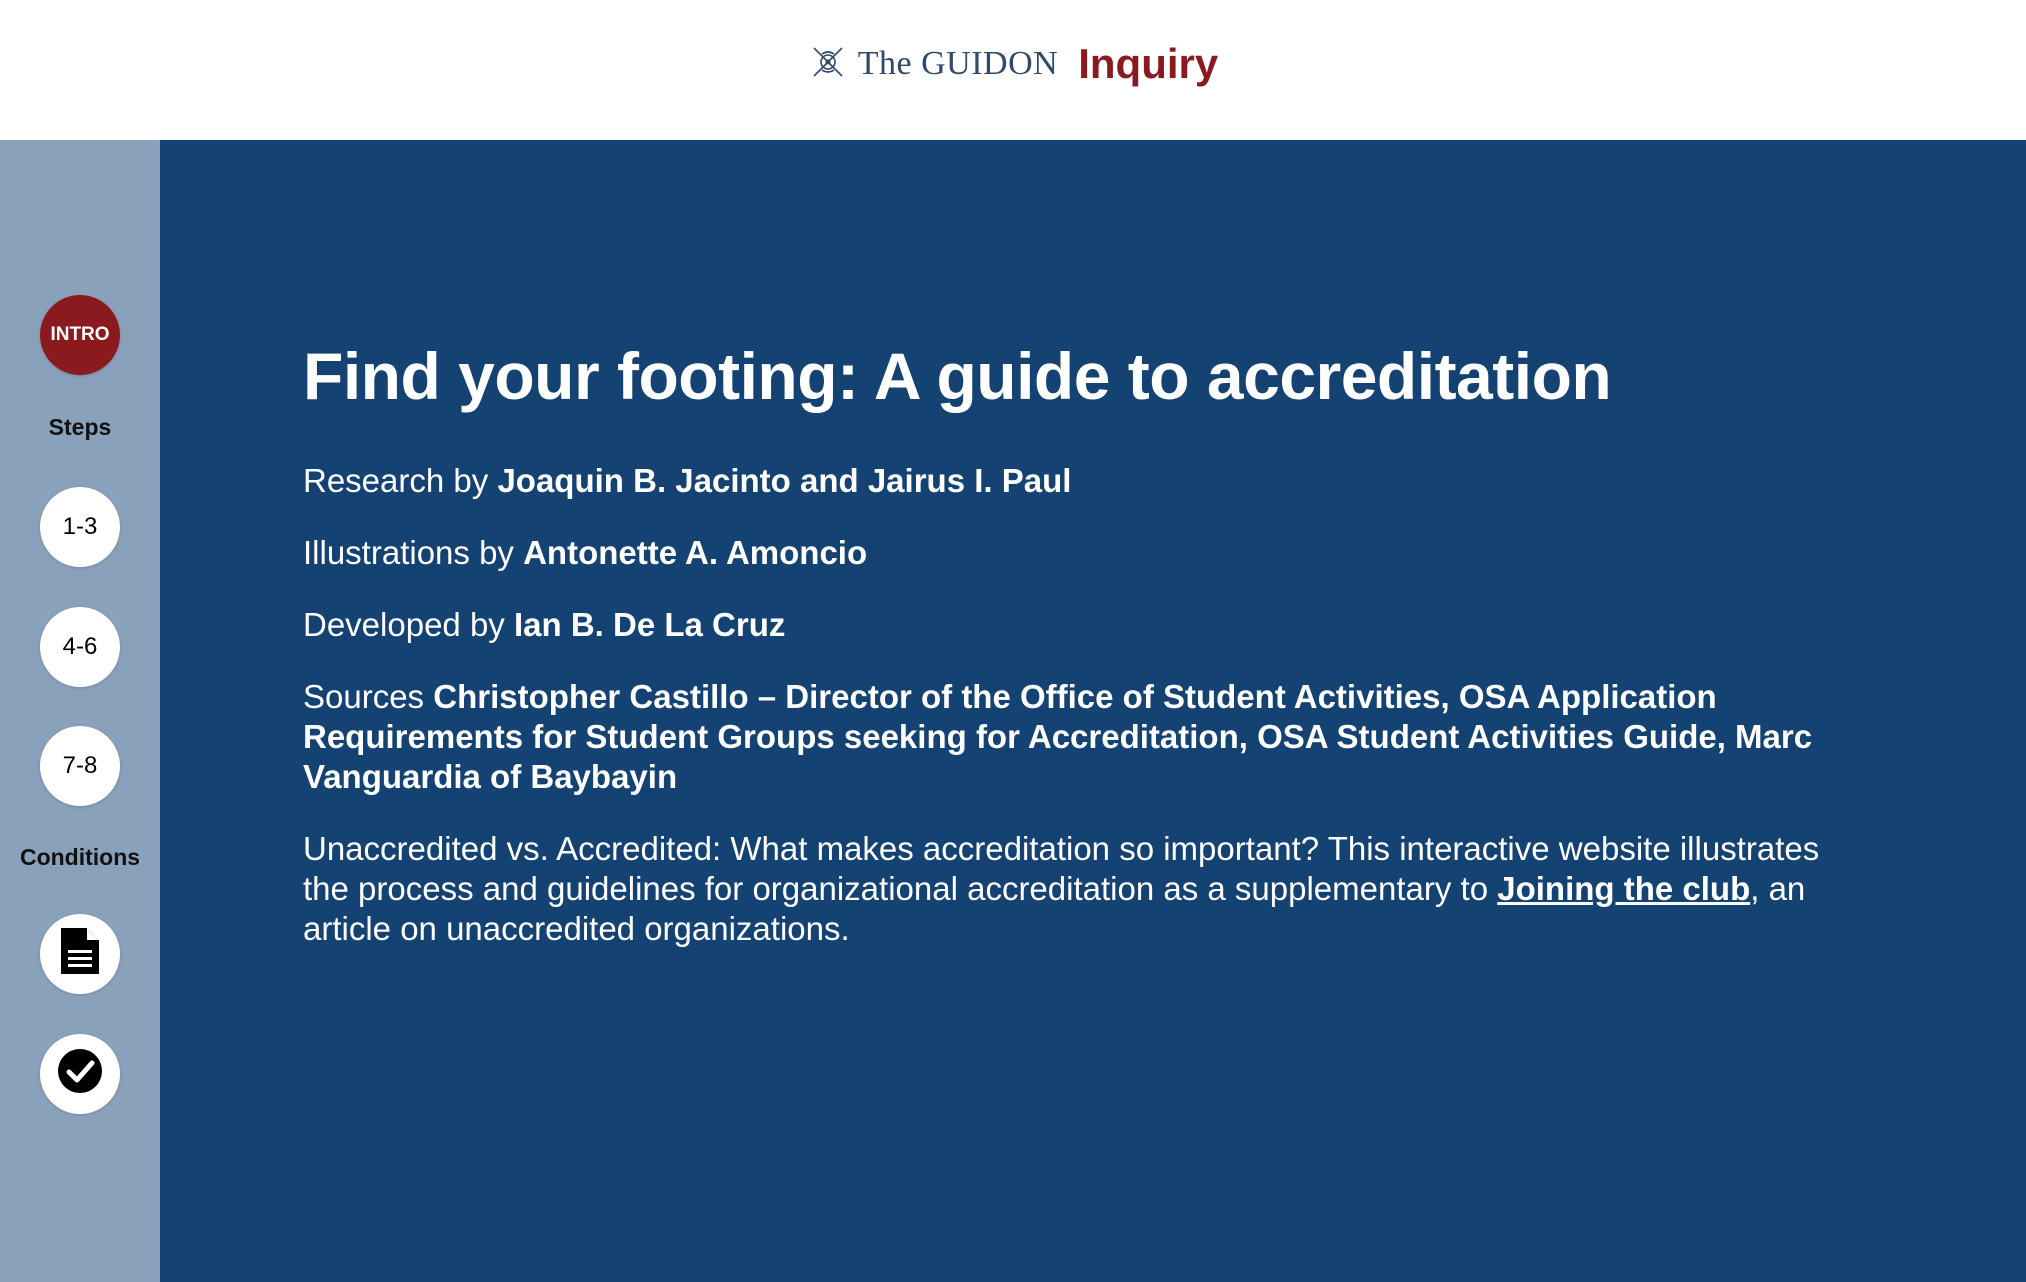  What do you see at coordinates (408, 624) in the screenshot?
I see `credit-prefix: Developed by` at bounding box center [408, 624].